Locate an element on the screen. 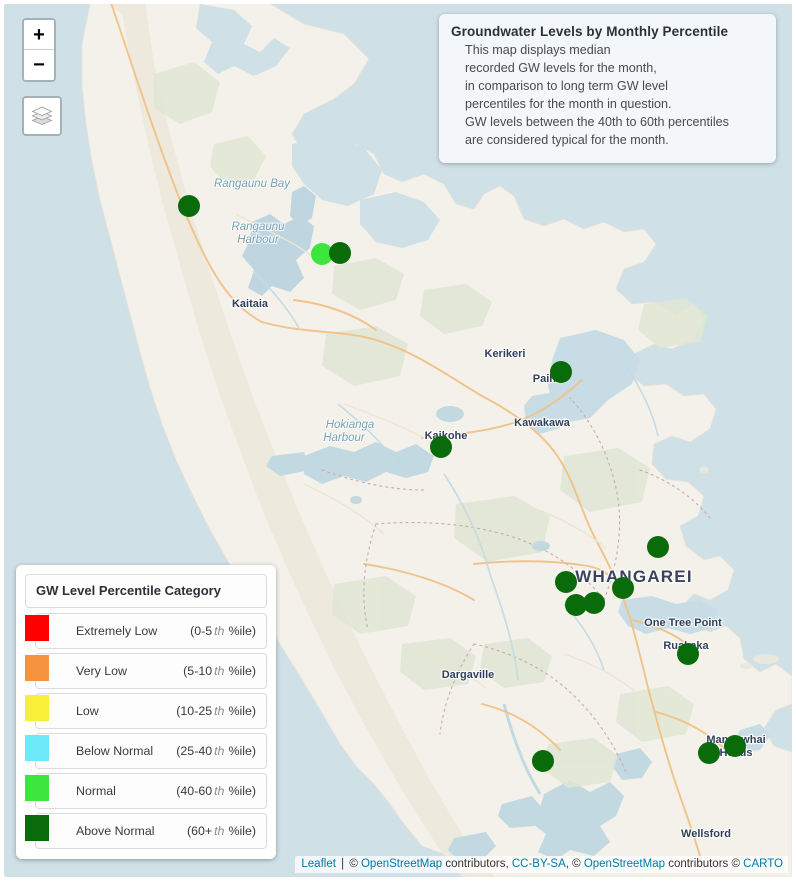 The height and width of the screenshot is (881, 796). attribution-link: CARTO is located at coordinates (763, 864).